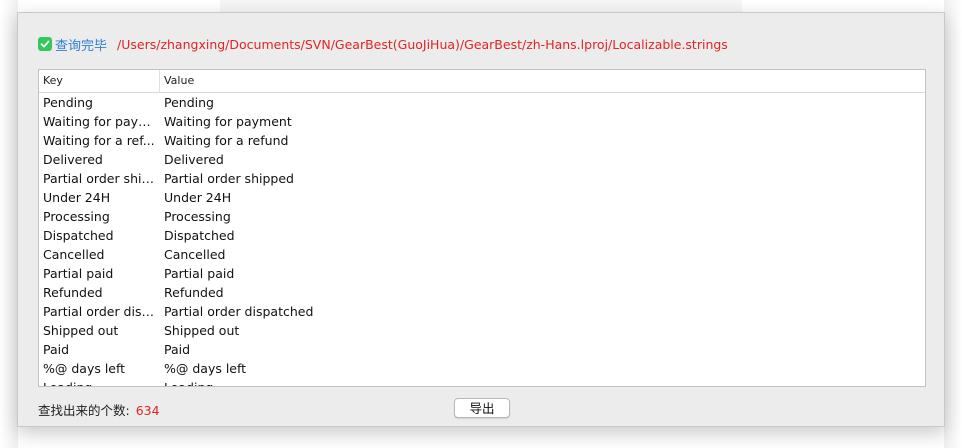 The image size is (962, 448). I want to click on check-mark-icon, so click(45, 44).